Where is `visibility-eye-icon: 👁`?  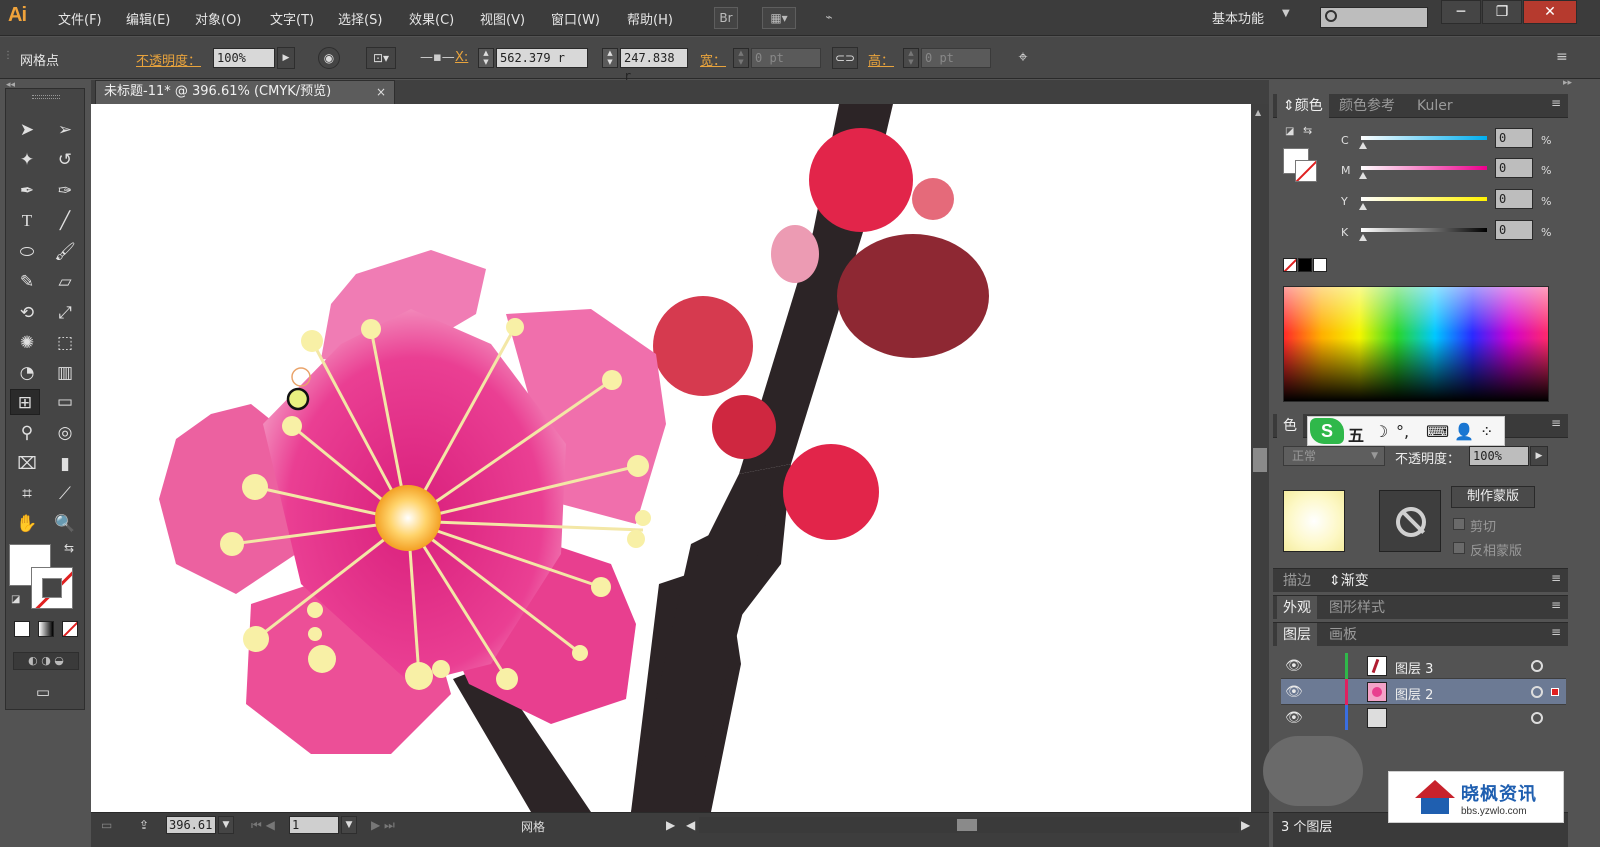 visibility-eye-icon: 👁 is located at coordinates (1294, 666).